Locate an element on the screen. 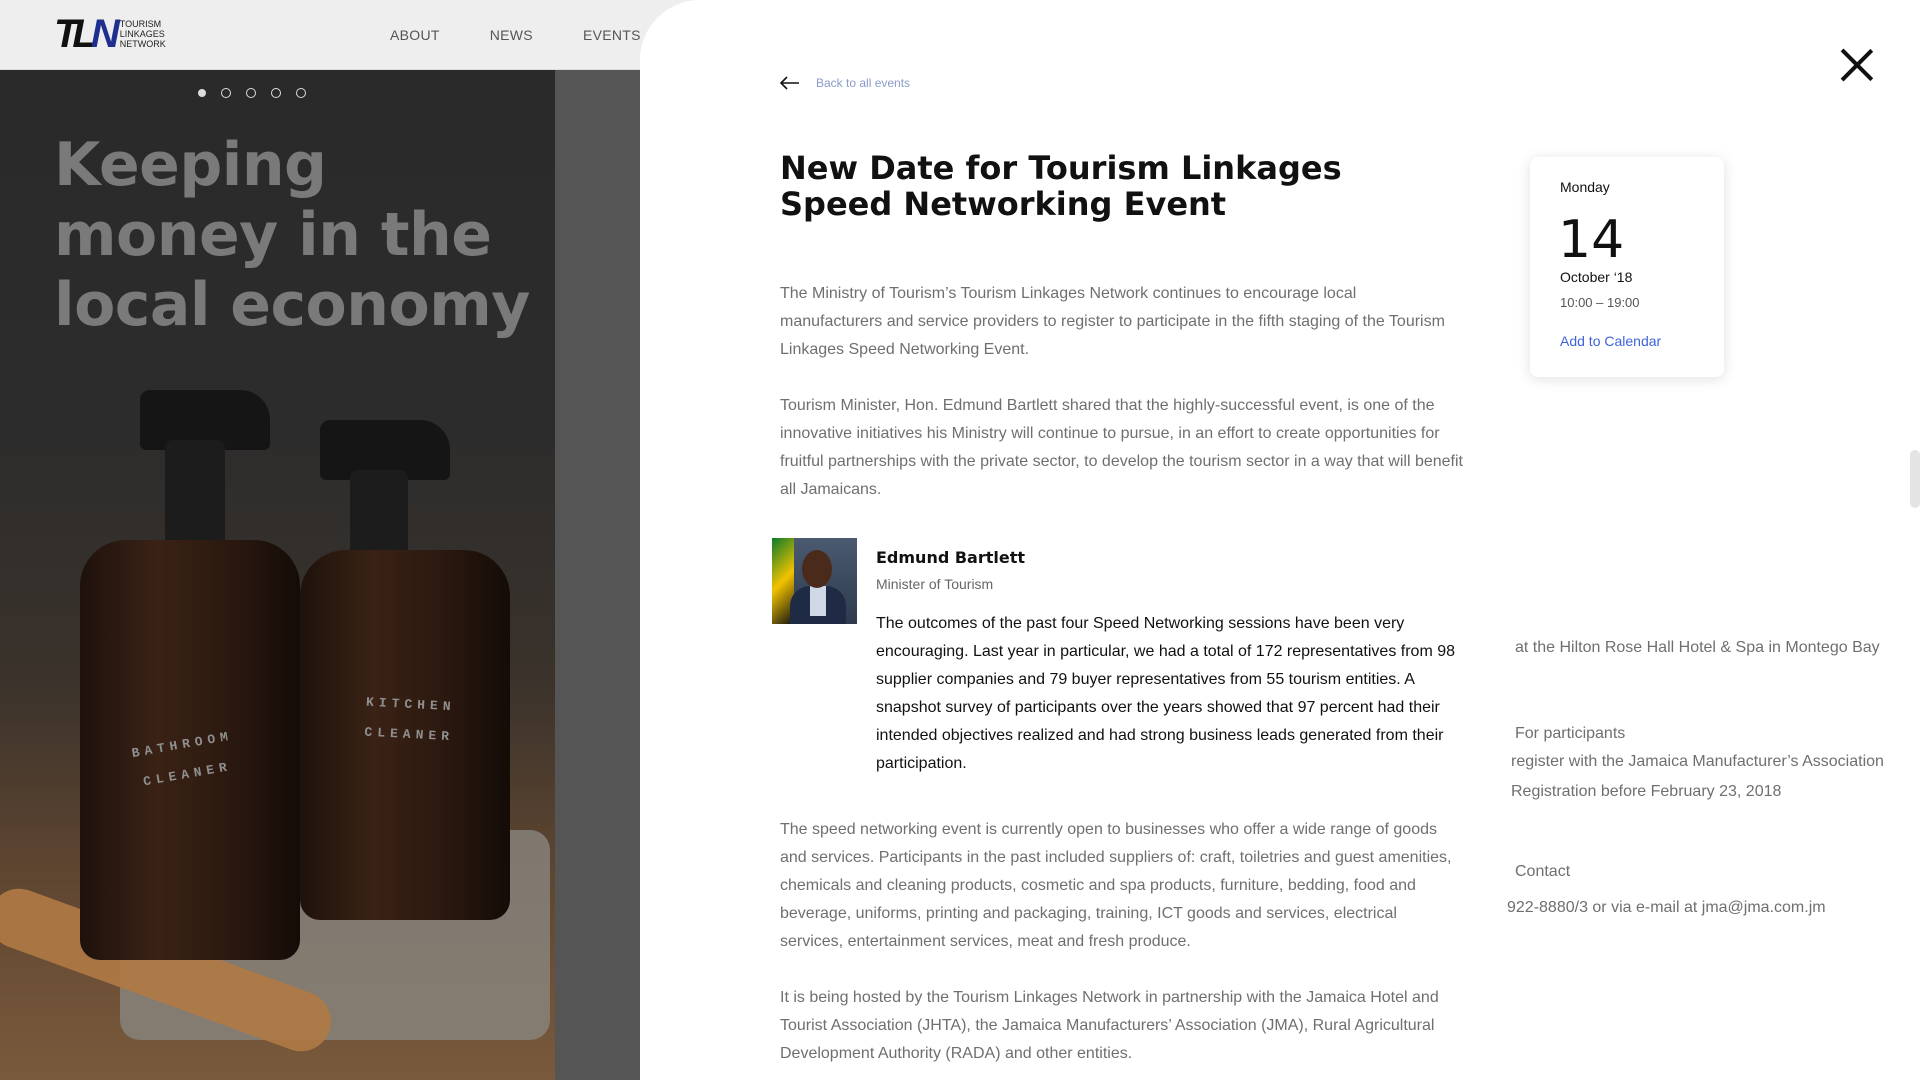  participants-deadline: Registration before February 23, 2018 is located at coordinates (1646, 791).